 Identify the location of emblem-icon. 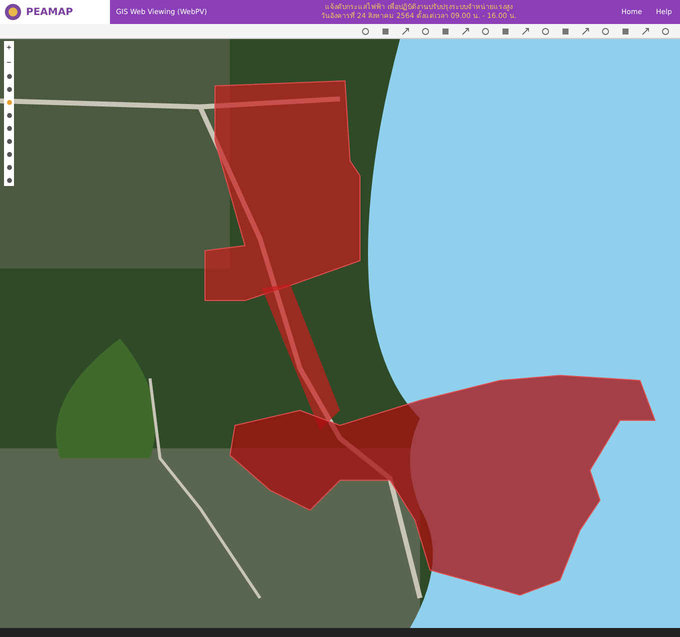
(13, 12).